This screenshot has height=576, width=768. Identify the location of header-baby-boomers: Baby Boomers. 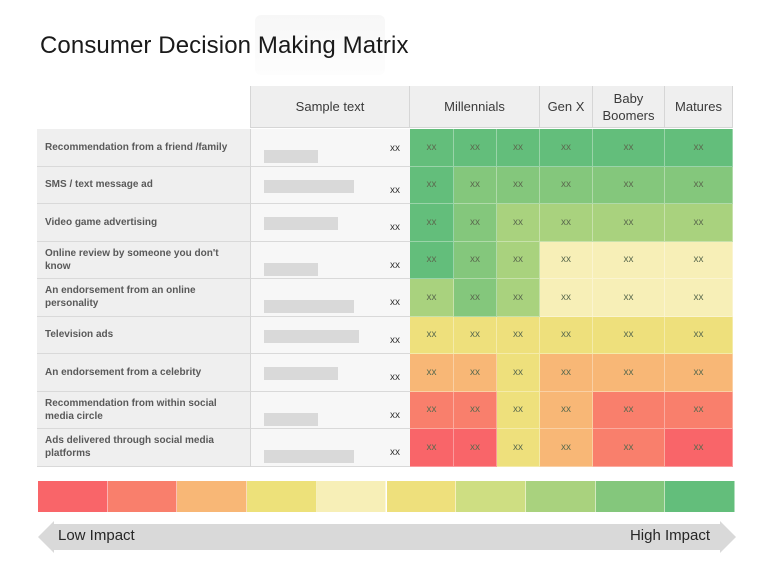
(629, 107).